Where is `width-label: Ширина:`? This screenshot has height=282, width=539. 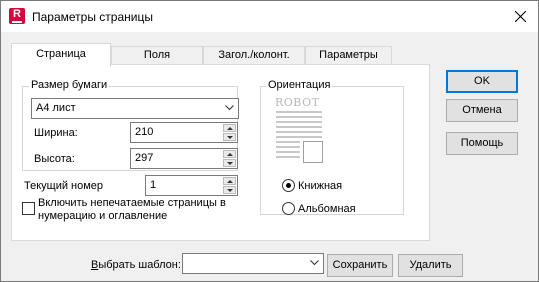 width-label: Ширина: is located at coordinates (56, 133).